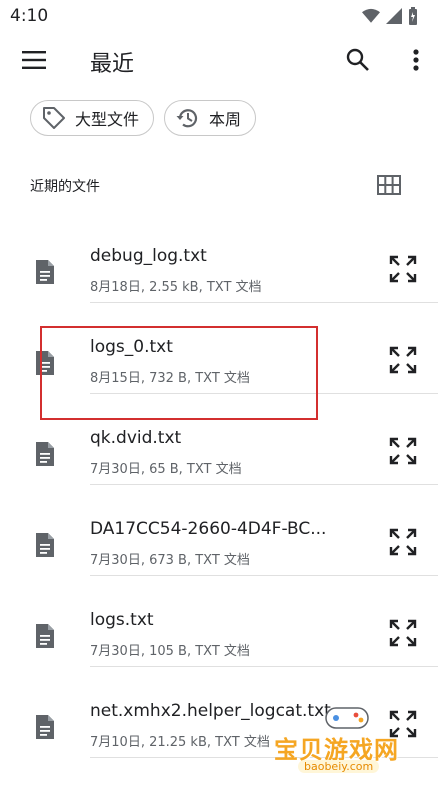 This screenshot has height=796, width=448. Describe the element at coordinates (187, 118) in the screenshot. I see `history-icon` at that location.